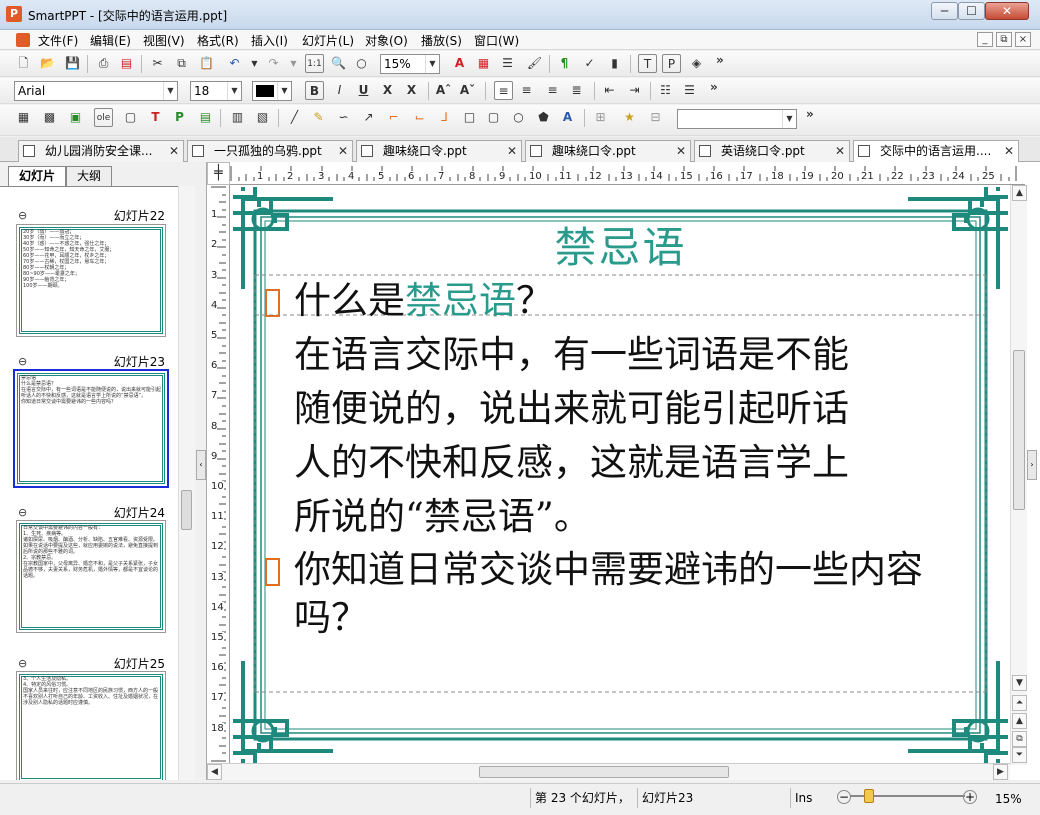 The image size is (1040, 815). Describe the element at coordinates (237, 117) in the screenshot. I see `layout-icon: ▥` at that location.